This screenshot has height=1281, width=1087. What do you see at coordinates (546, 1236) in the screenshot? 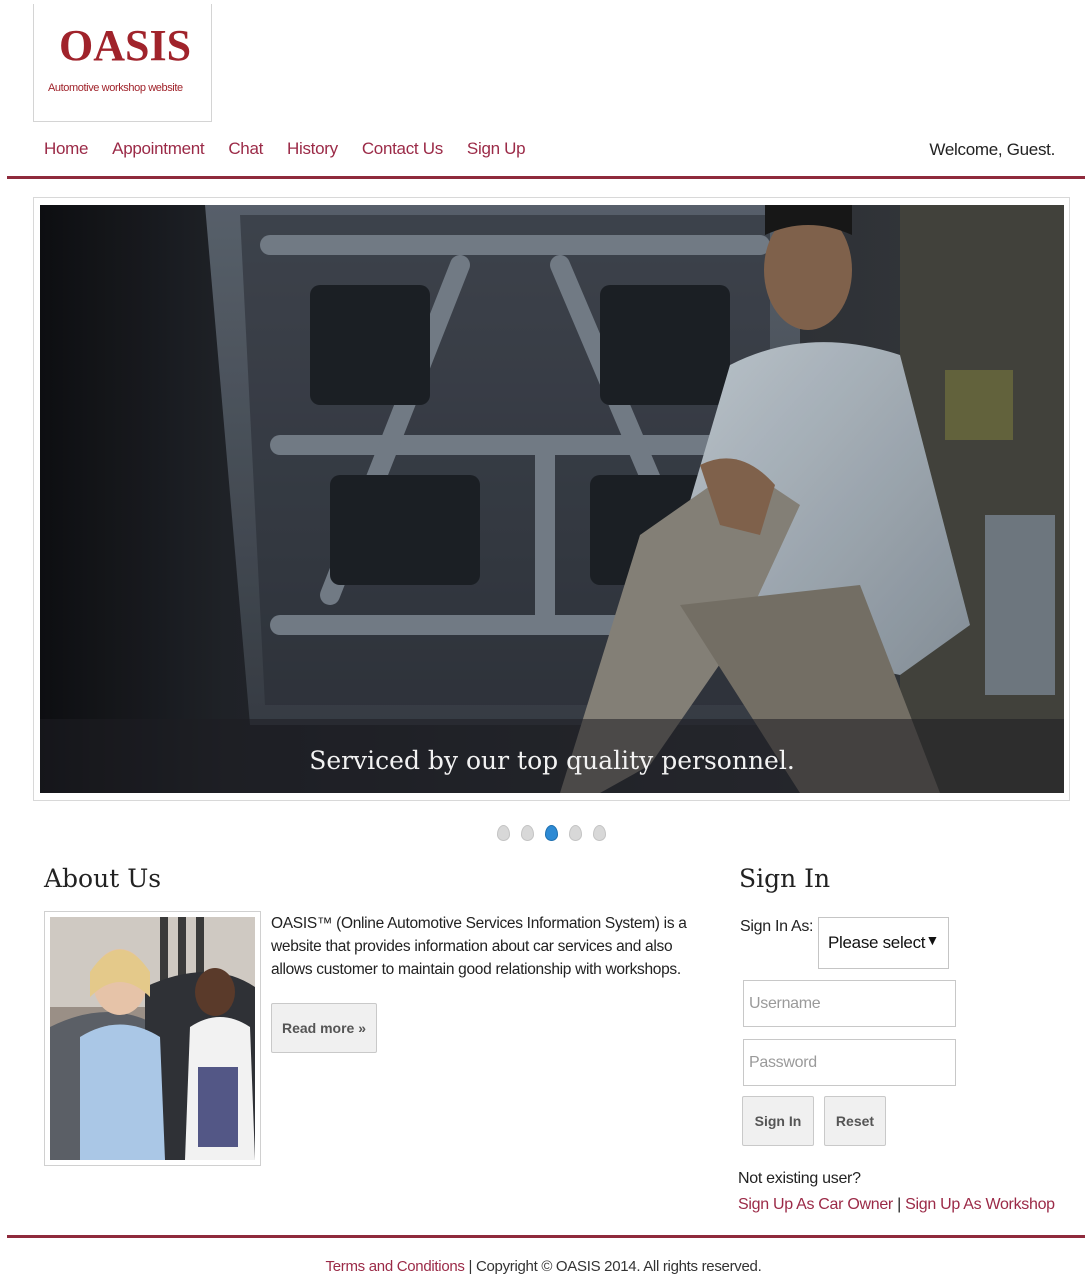
I see `footer-divider` at bounding box center [546, 1236].